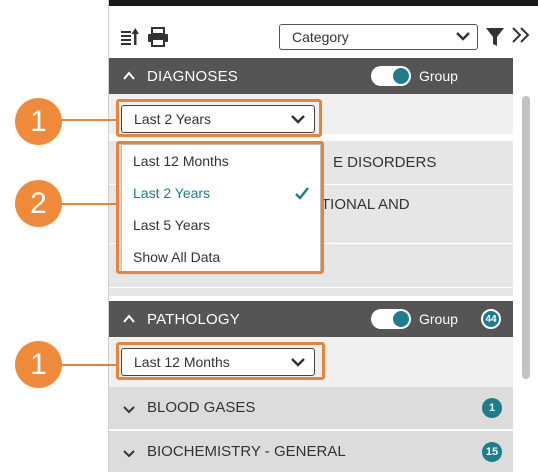 Image resolution: width=538 pixels, height=472 pixels. I want to click on row-label: BIOCHEMISTRY - GENERAL, so click(246, 451).